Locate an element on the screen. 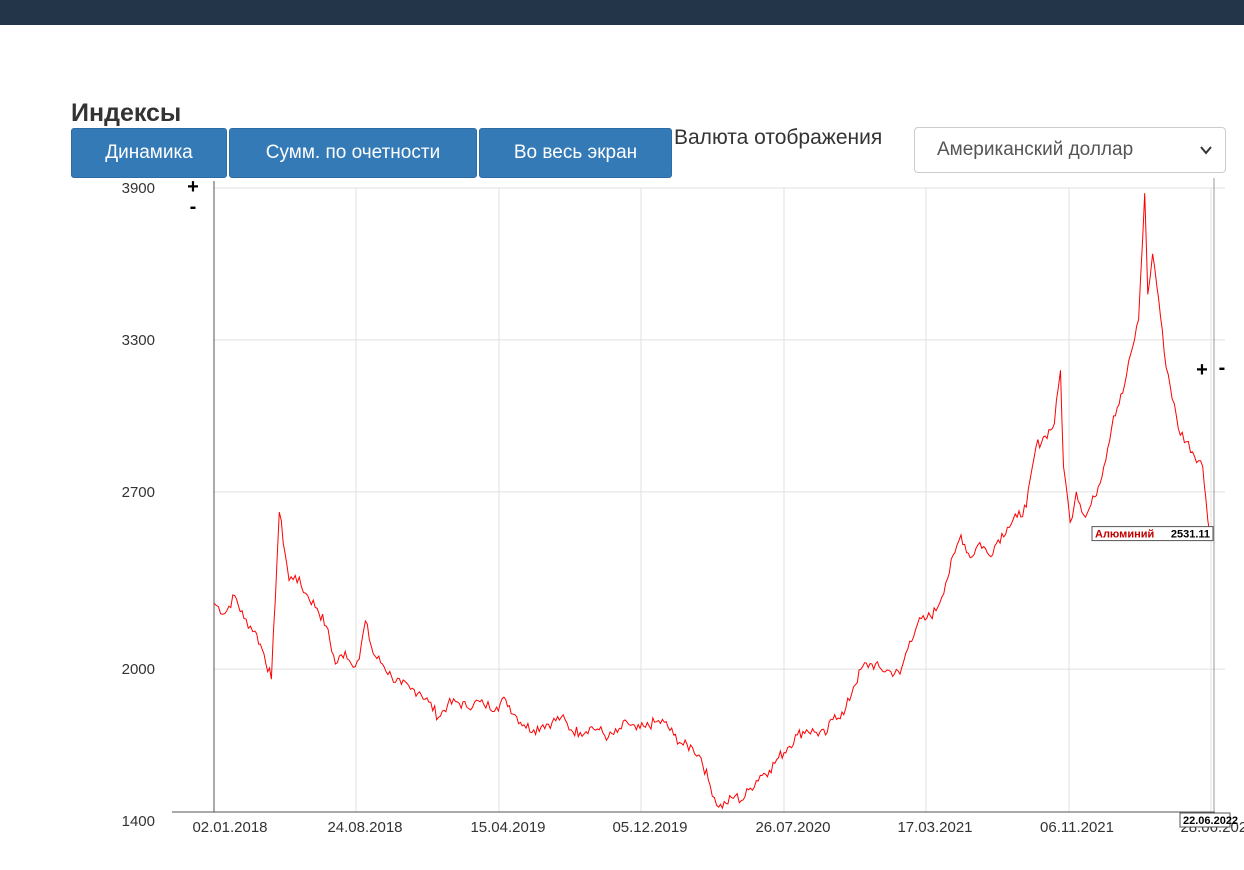  page-title: Индексы is located at coordinates (126, 113).